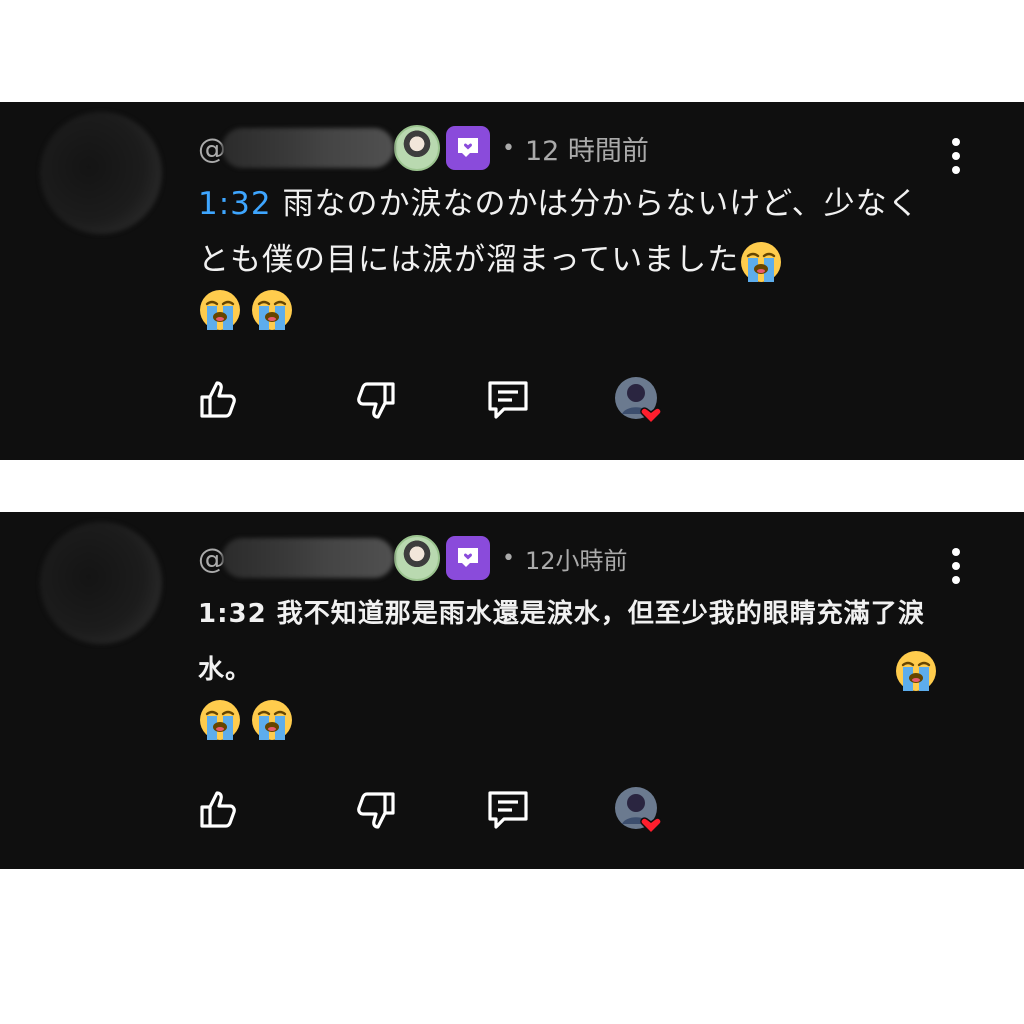  I want to click on comment-text: 1:32 我不知道那是雨水還是淚水，但至少我的眼睛充滿了淚水。, so click(568, 664).